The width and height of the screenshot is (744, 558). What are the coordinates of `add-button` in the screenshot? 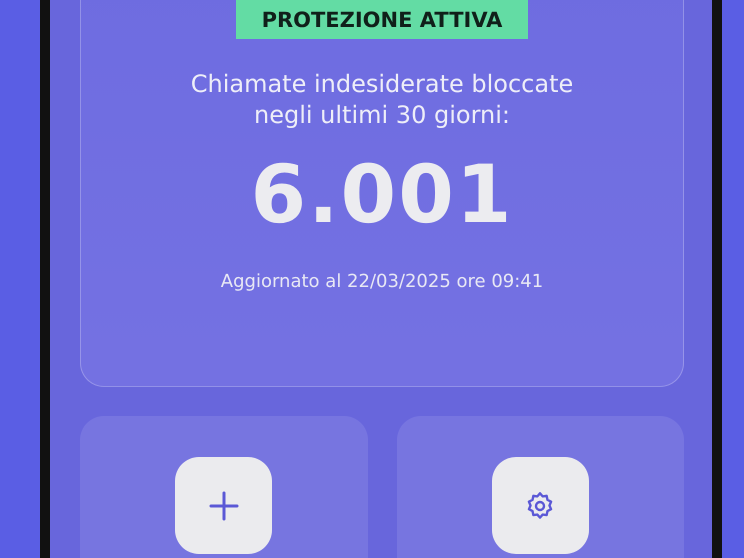 It's located at (223, 505).